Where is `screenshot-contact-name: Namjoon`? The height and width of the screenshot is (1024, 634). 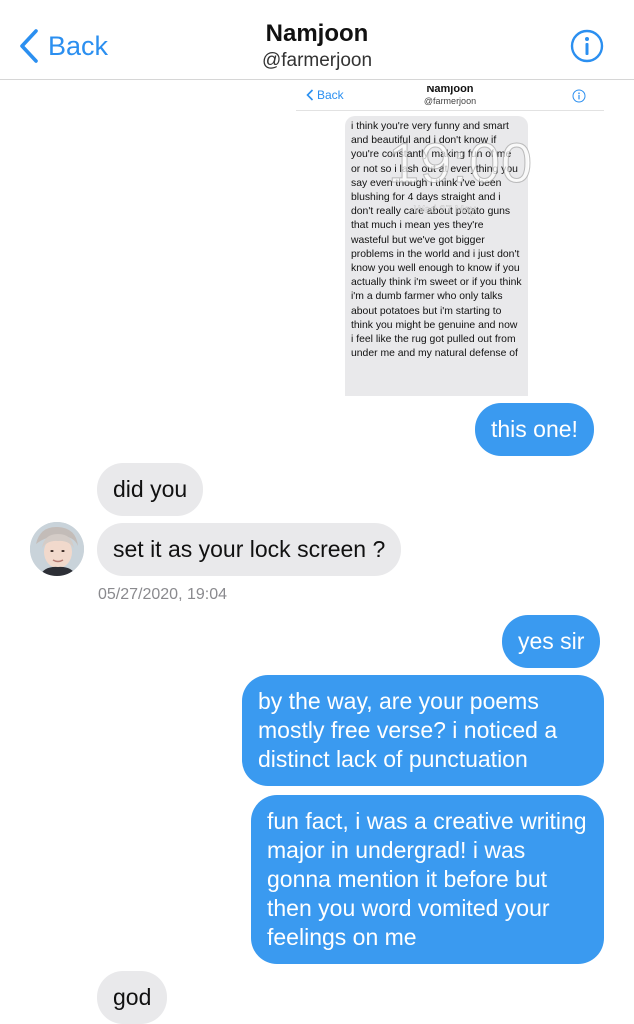
screenshot-contact-name: Namjoon is located at coordinates (450, 90).